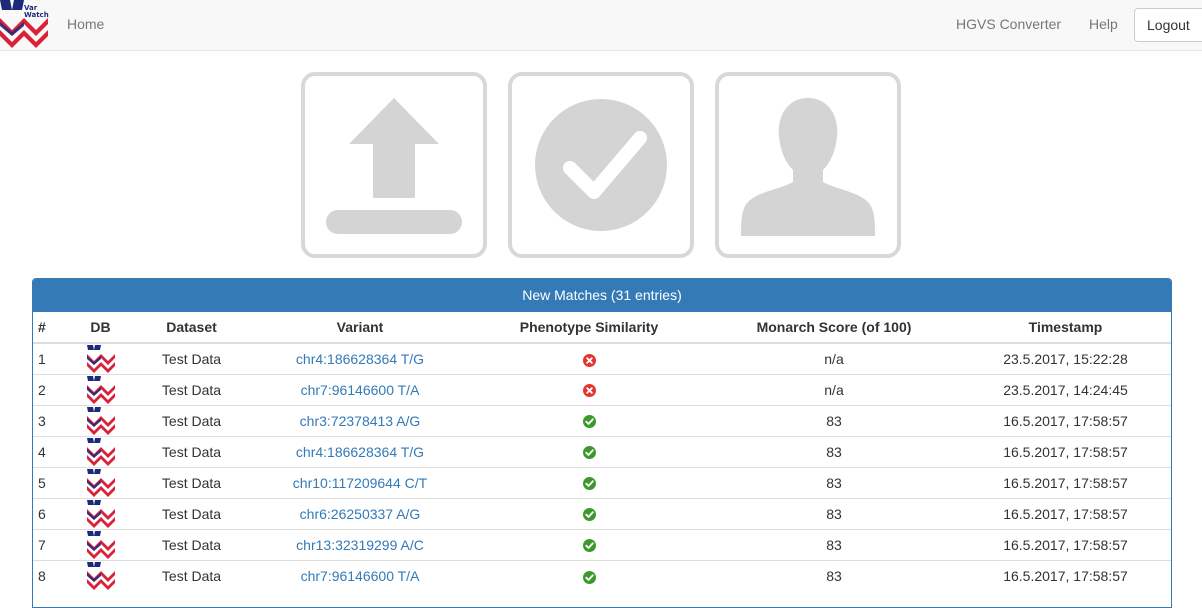  I want to click on col-header-num: #, so click(50, 328).